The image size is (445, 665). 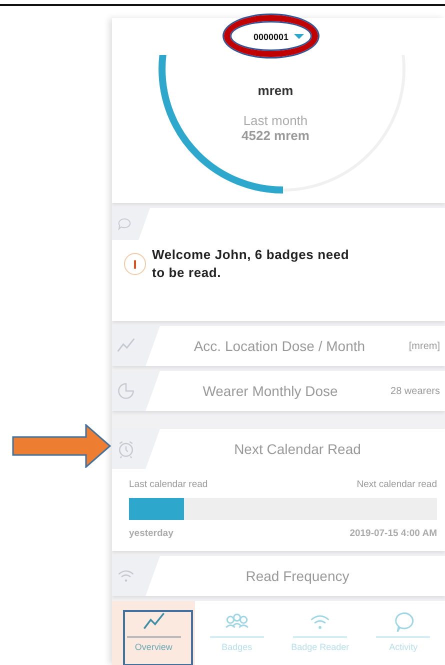 I want to click on speech-bubble-icon, so click(x=124, y=224).